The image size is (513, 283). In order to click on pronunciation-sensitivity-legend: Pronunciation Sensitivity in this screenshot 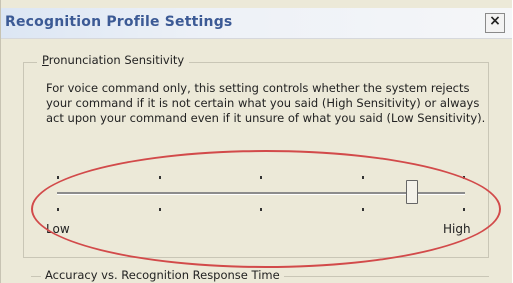, I will do `click(113, 60)`.